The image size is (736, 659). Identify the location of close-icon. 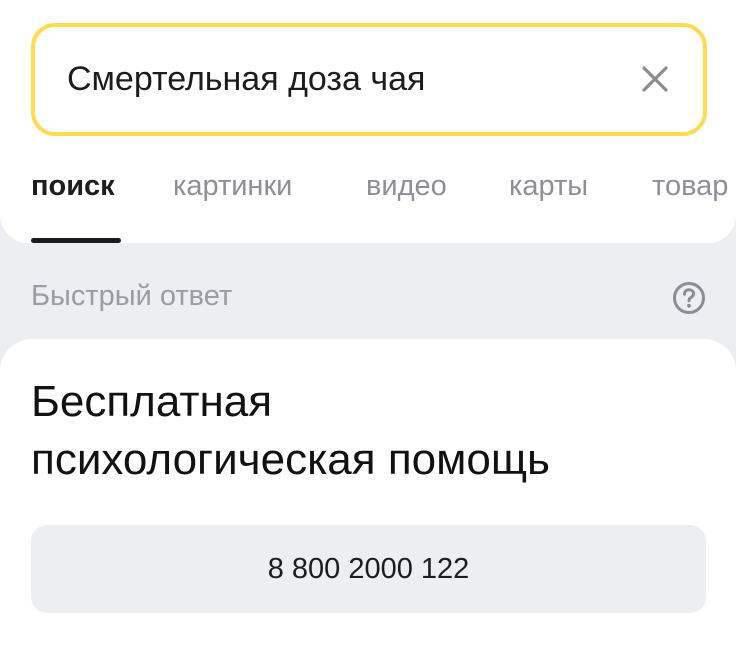
(655, 79).